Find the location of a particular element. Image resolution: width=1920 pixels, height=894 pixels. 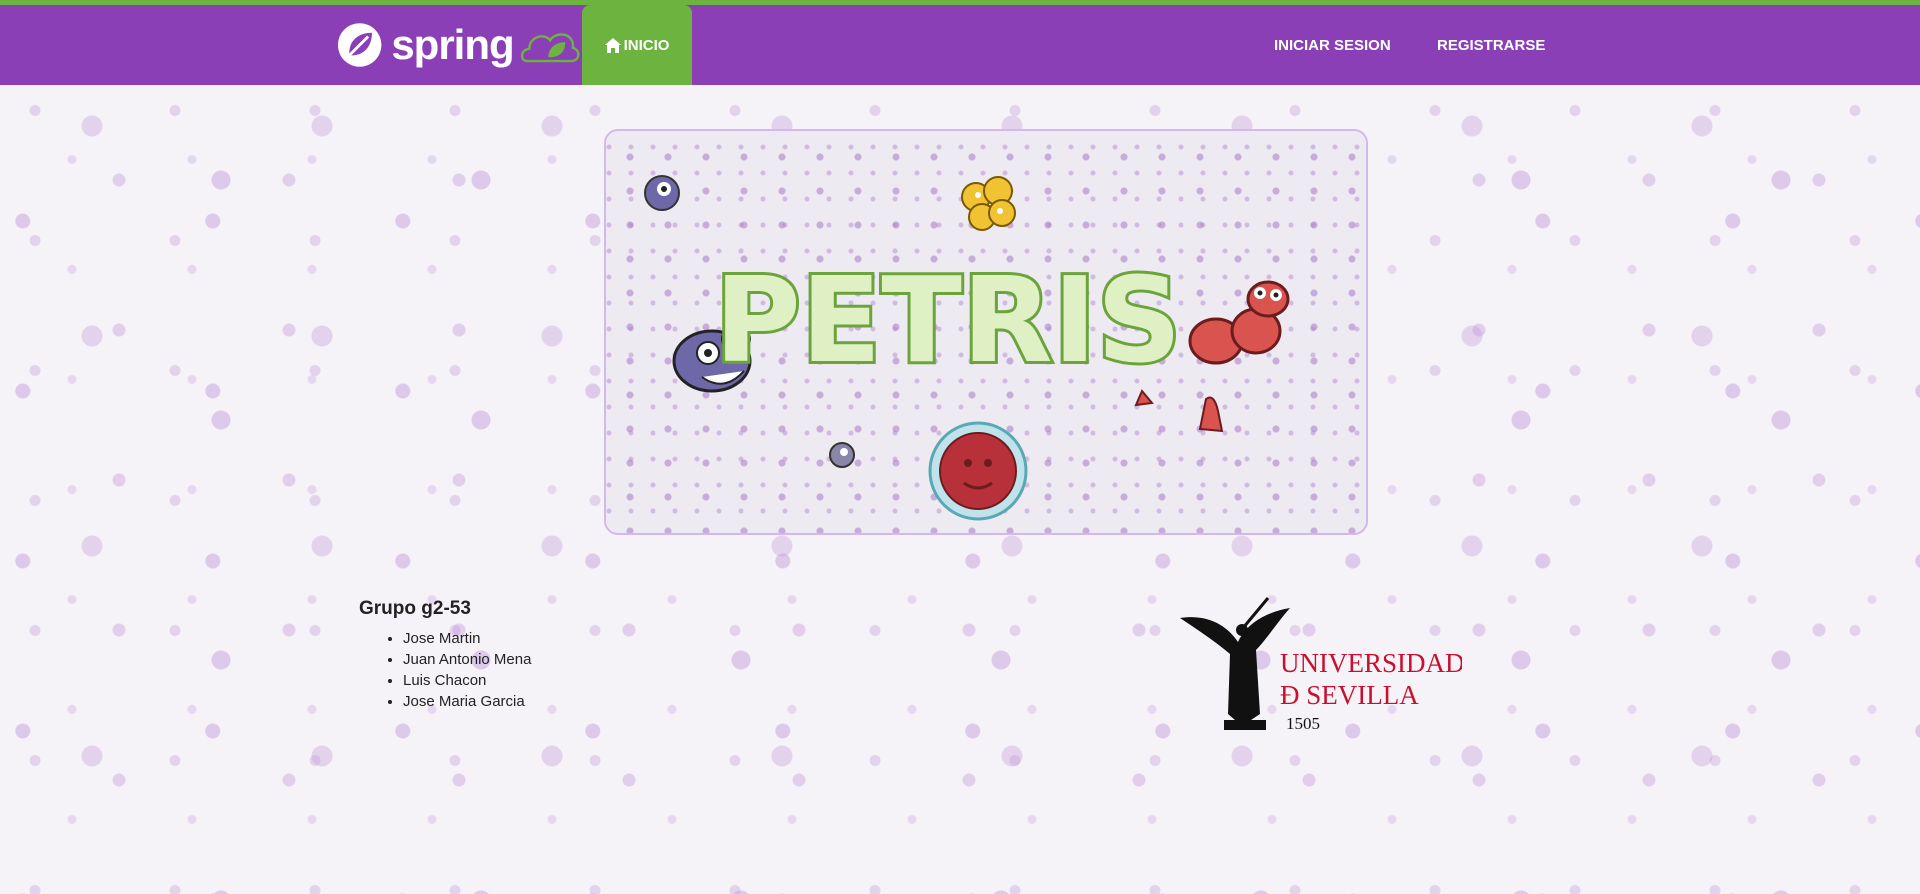

red-fragment-medium is located at coordinates (1211, 414).